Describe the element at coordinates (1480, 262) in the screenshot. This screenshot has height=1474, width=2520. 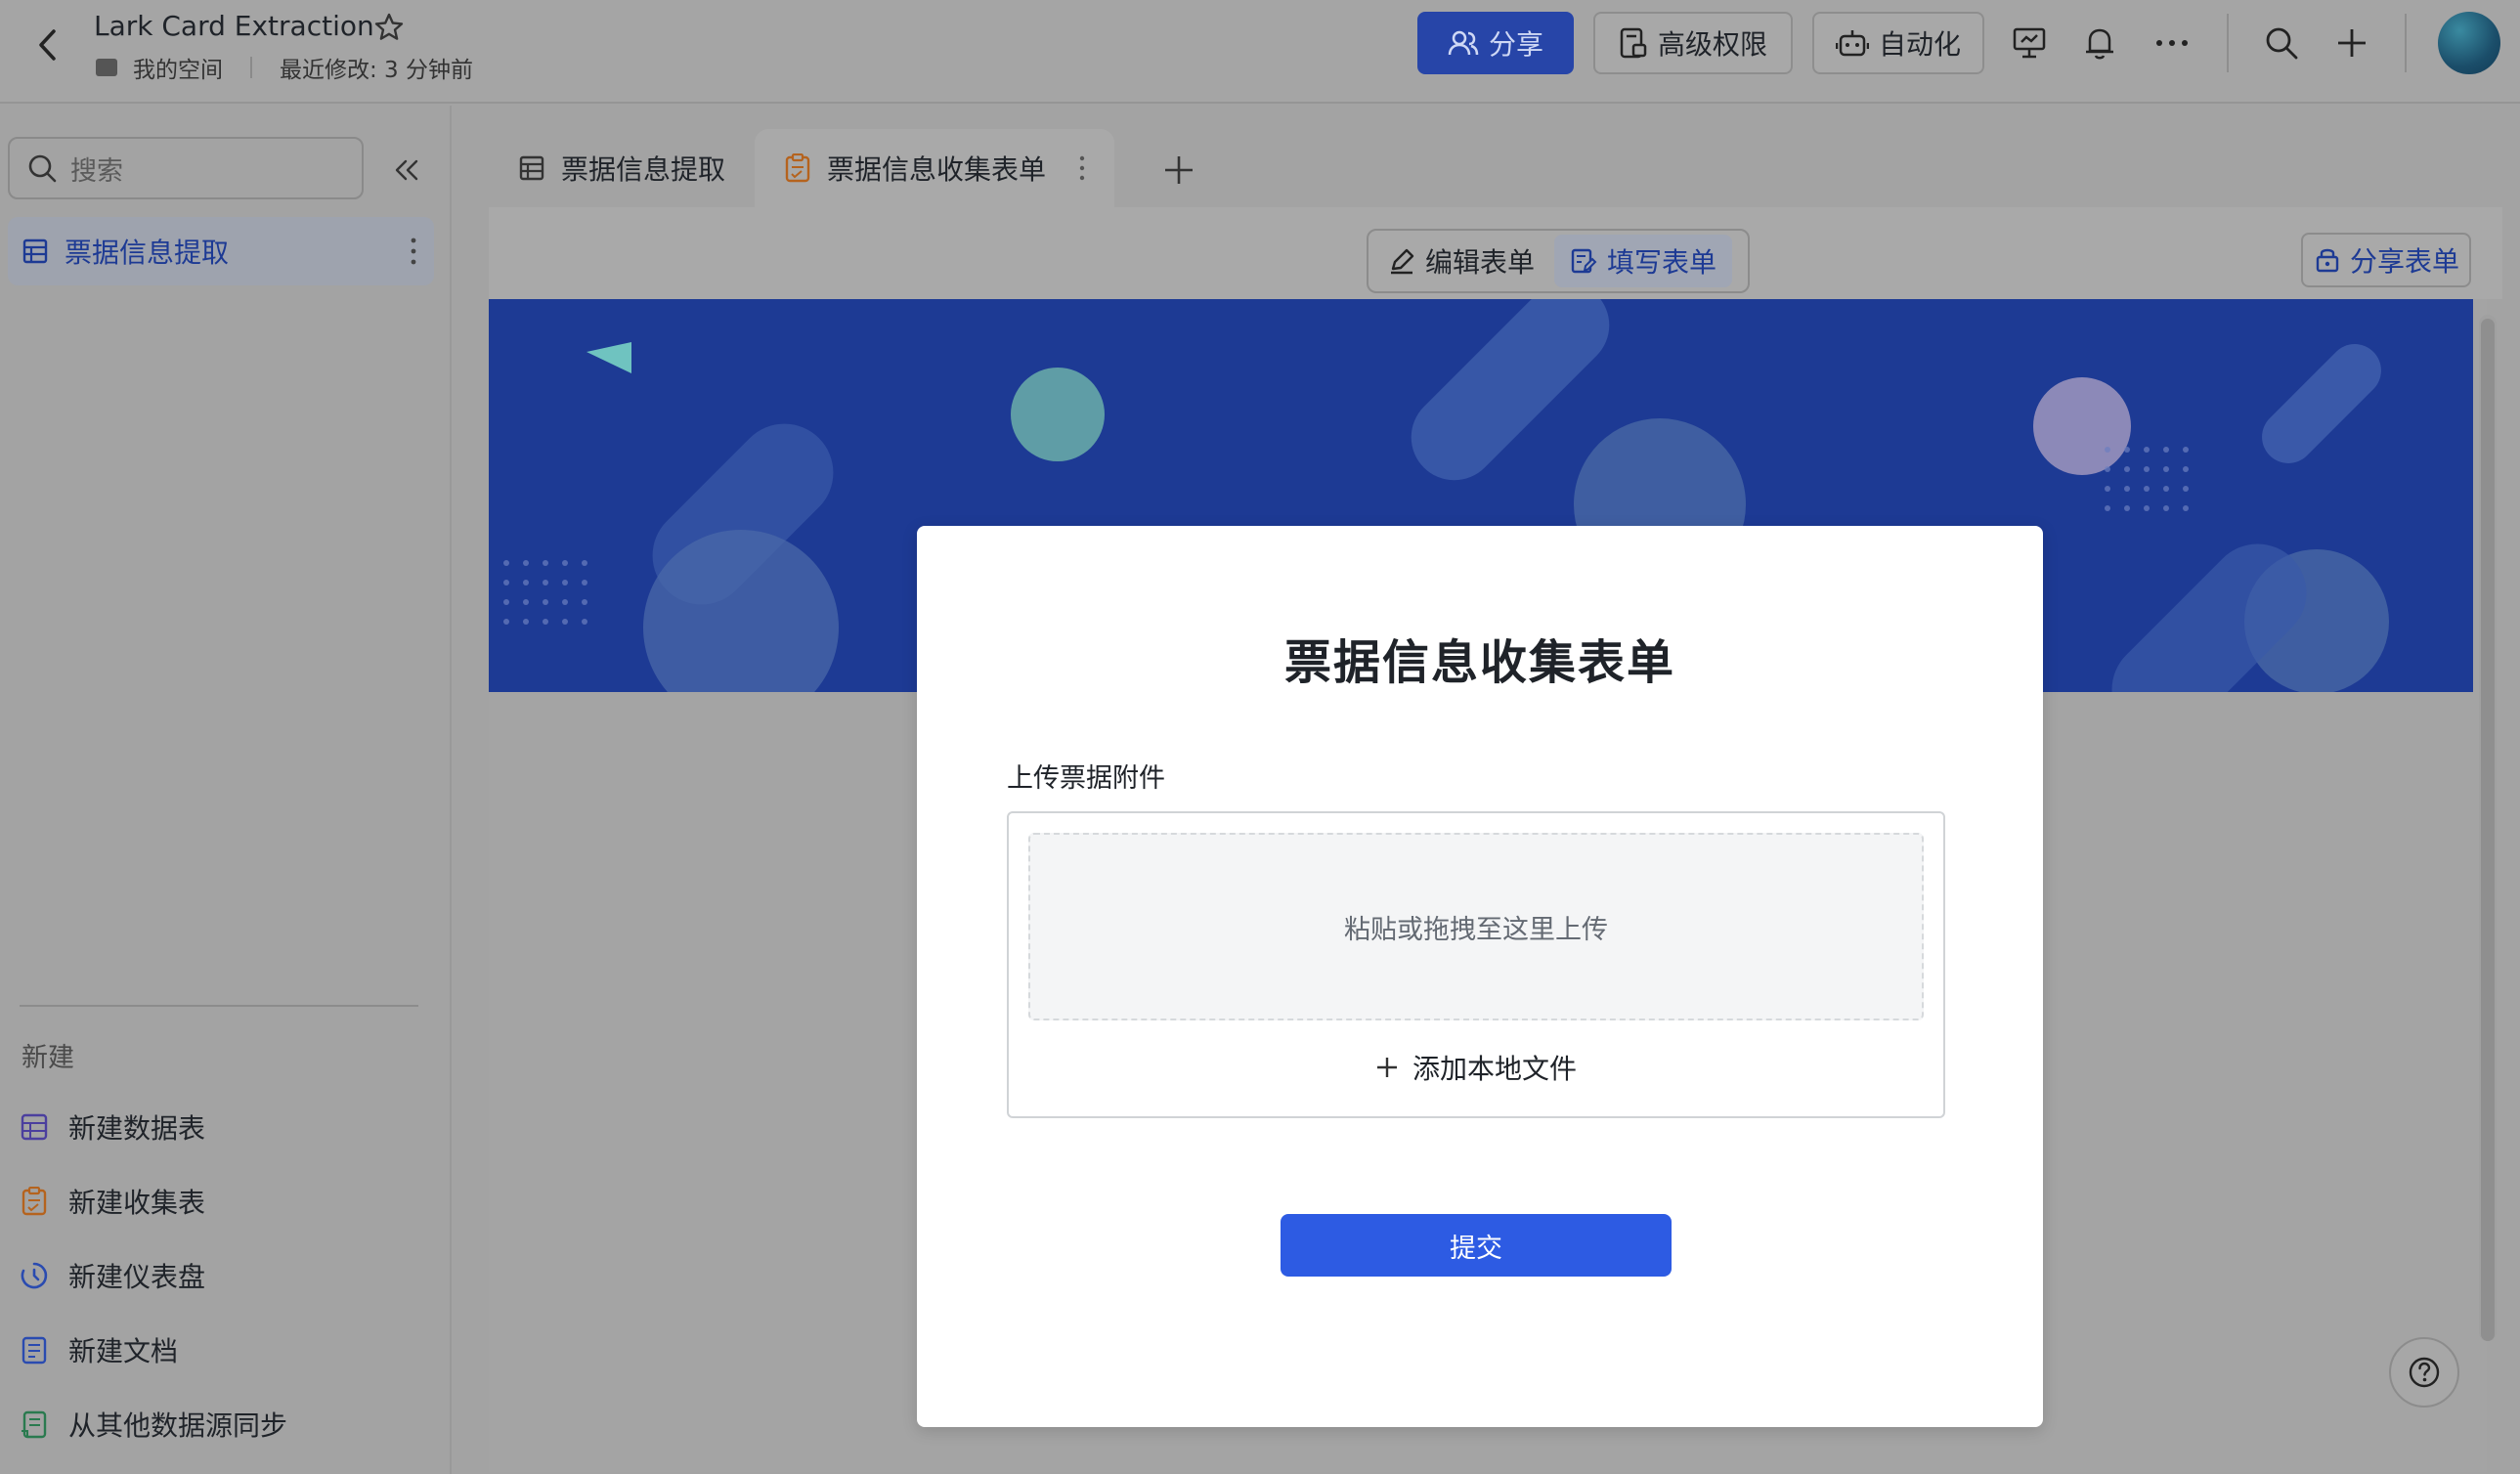
I see `edit-form-label: 编辑表单` at that location.